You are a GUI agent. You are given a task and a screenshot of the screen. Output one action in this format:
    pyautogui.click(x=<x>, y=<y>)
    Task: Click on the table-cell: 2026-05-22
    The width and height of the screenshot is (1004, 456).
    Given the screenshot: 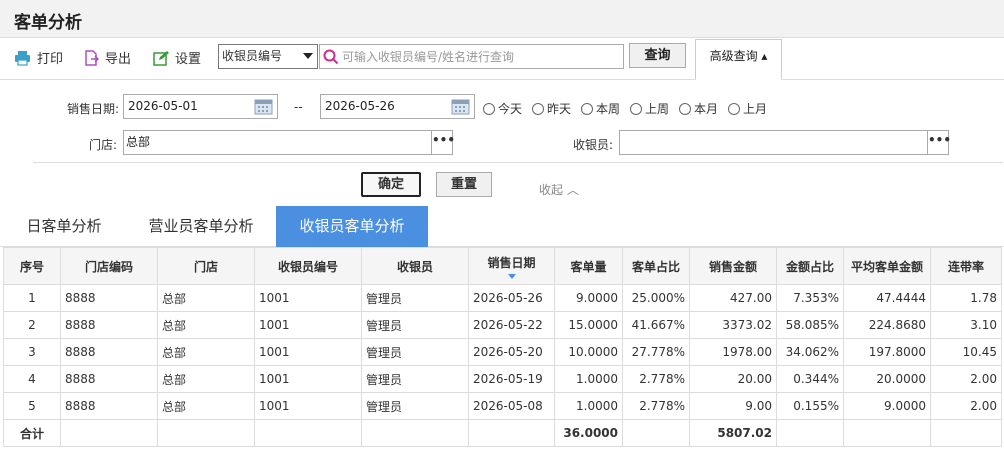 What is the action you would take?
    pyautogui.click(x=511, y=325)
    